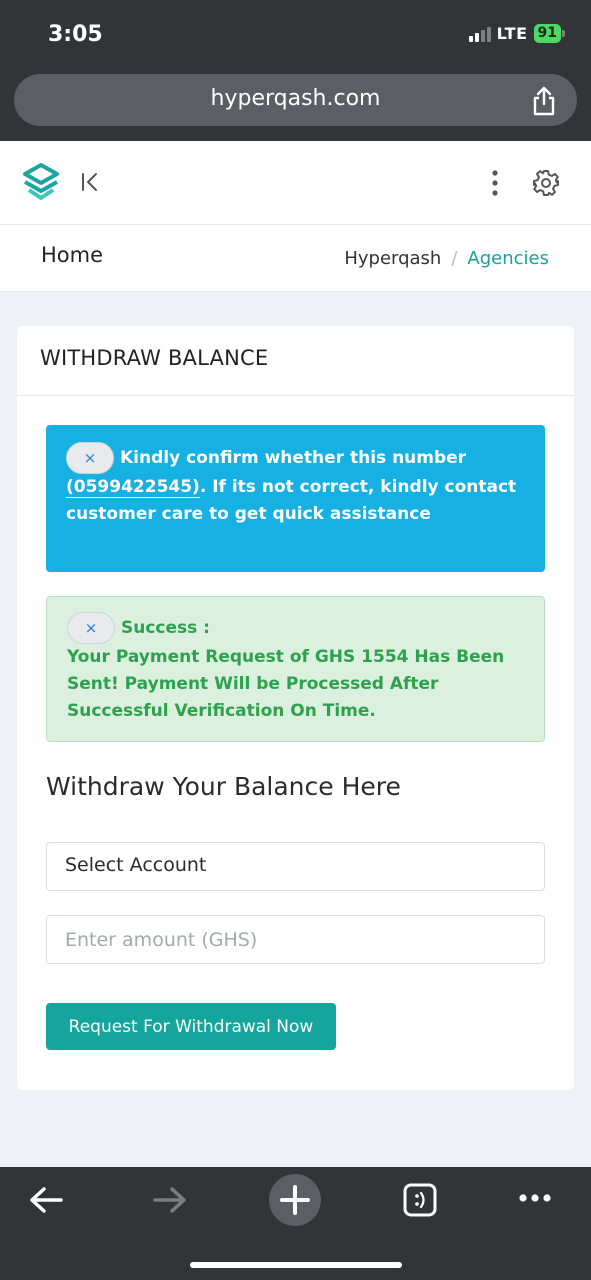  What do you see at coordinates (41, 182) in the screenshot?
I see `logo-icon` at bounding box center [41, 182].